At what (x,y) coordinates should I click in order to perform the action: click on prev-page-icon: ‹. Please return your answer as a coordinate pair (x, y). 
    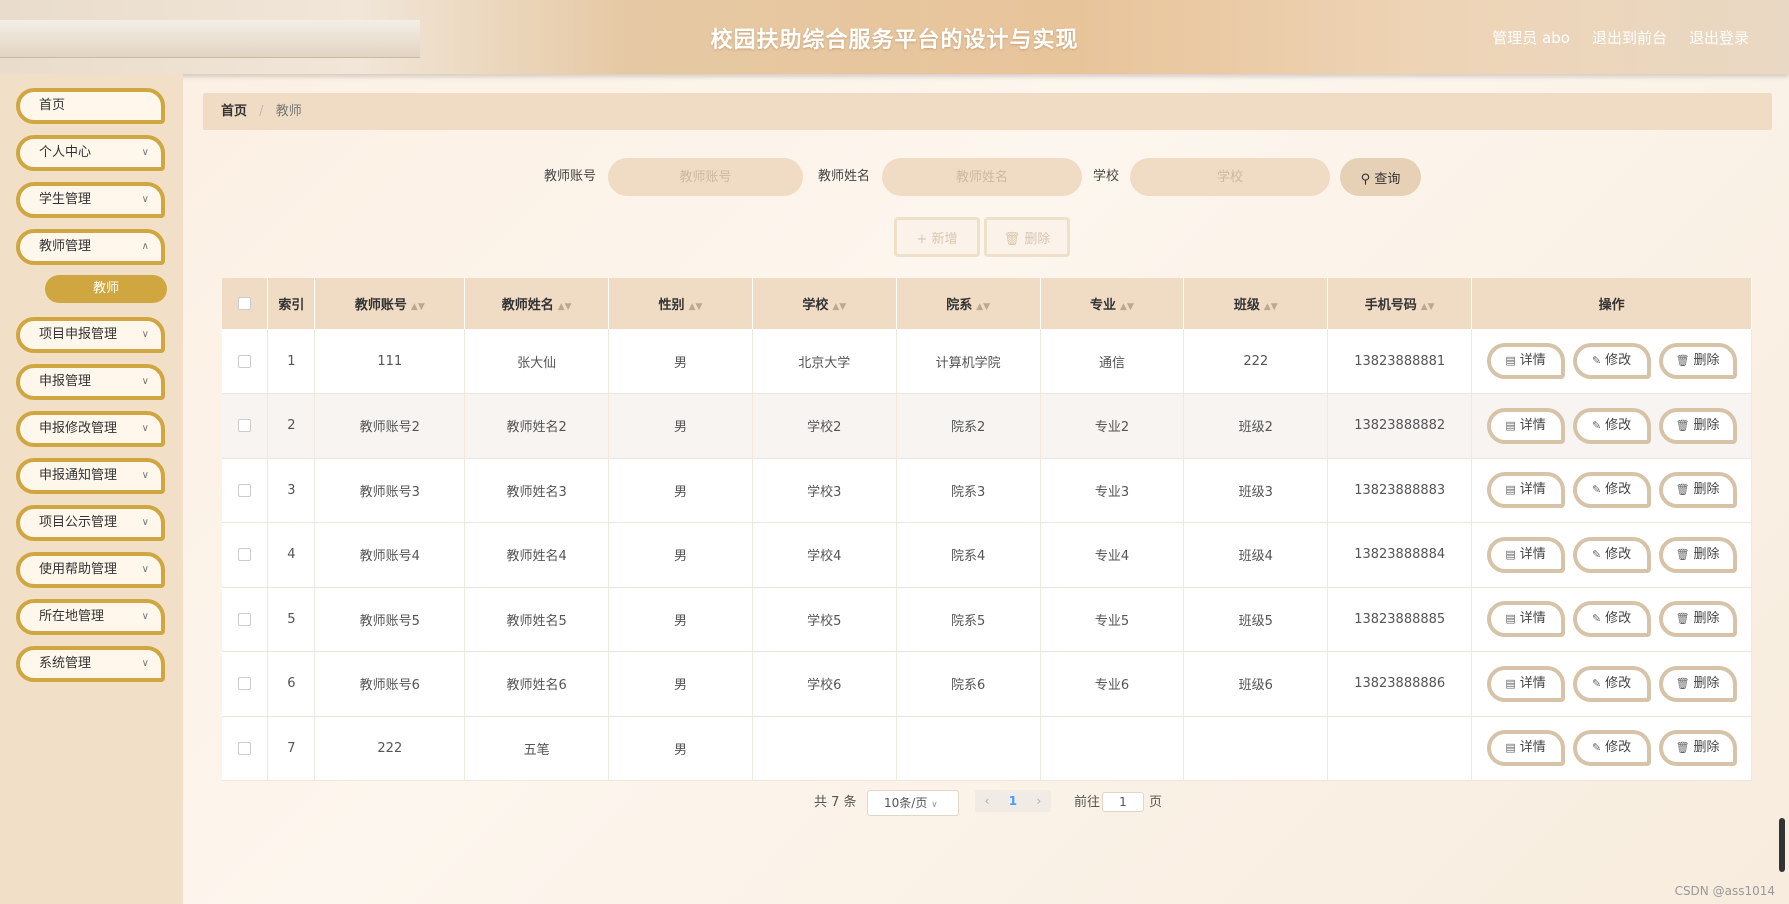
    Looking at the image, I should click on (987, 801).